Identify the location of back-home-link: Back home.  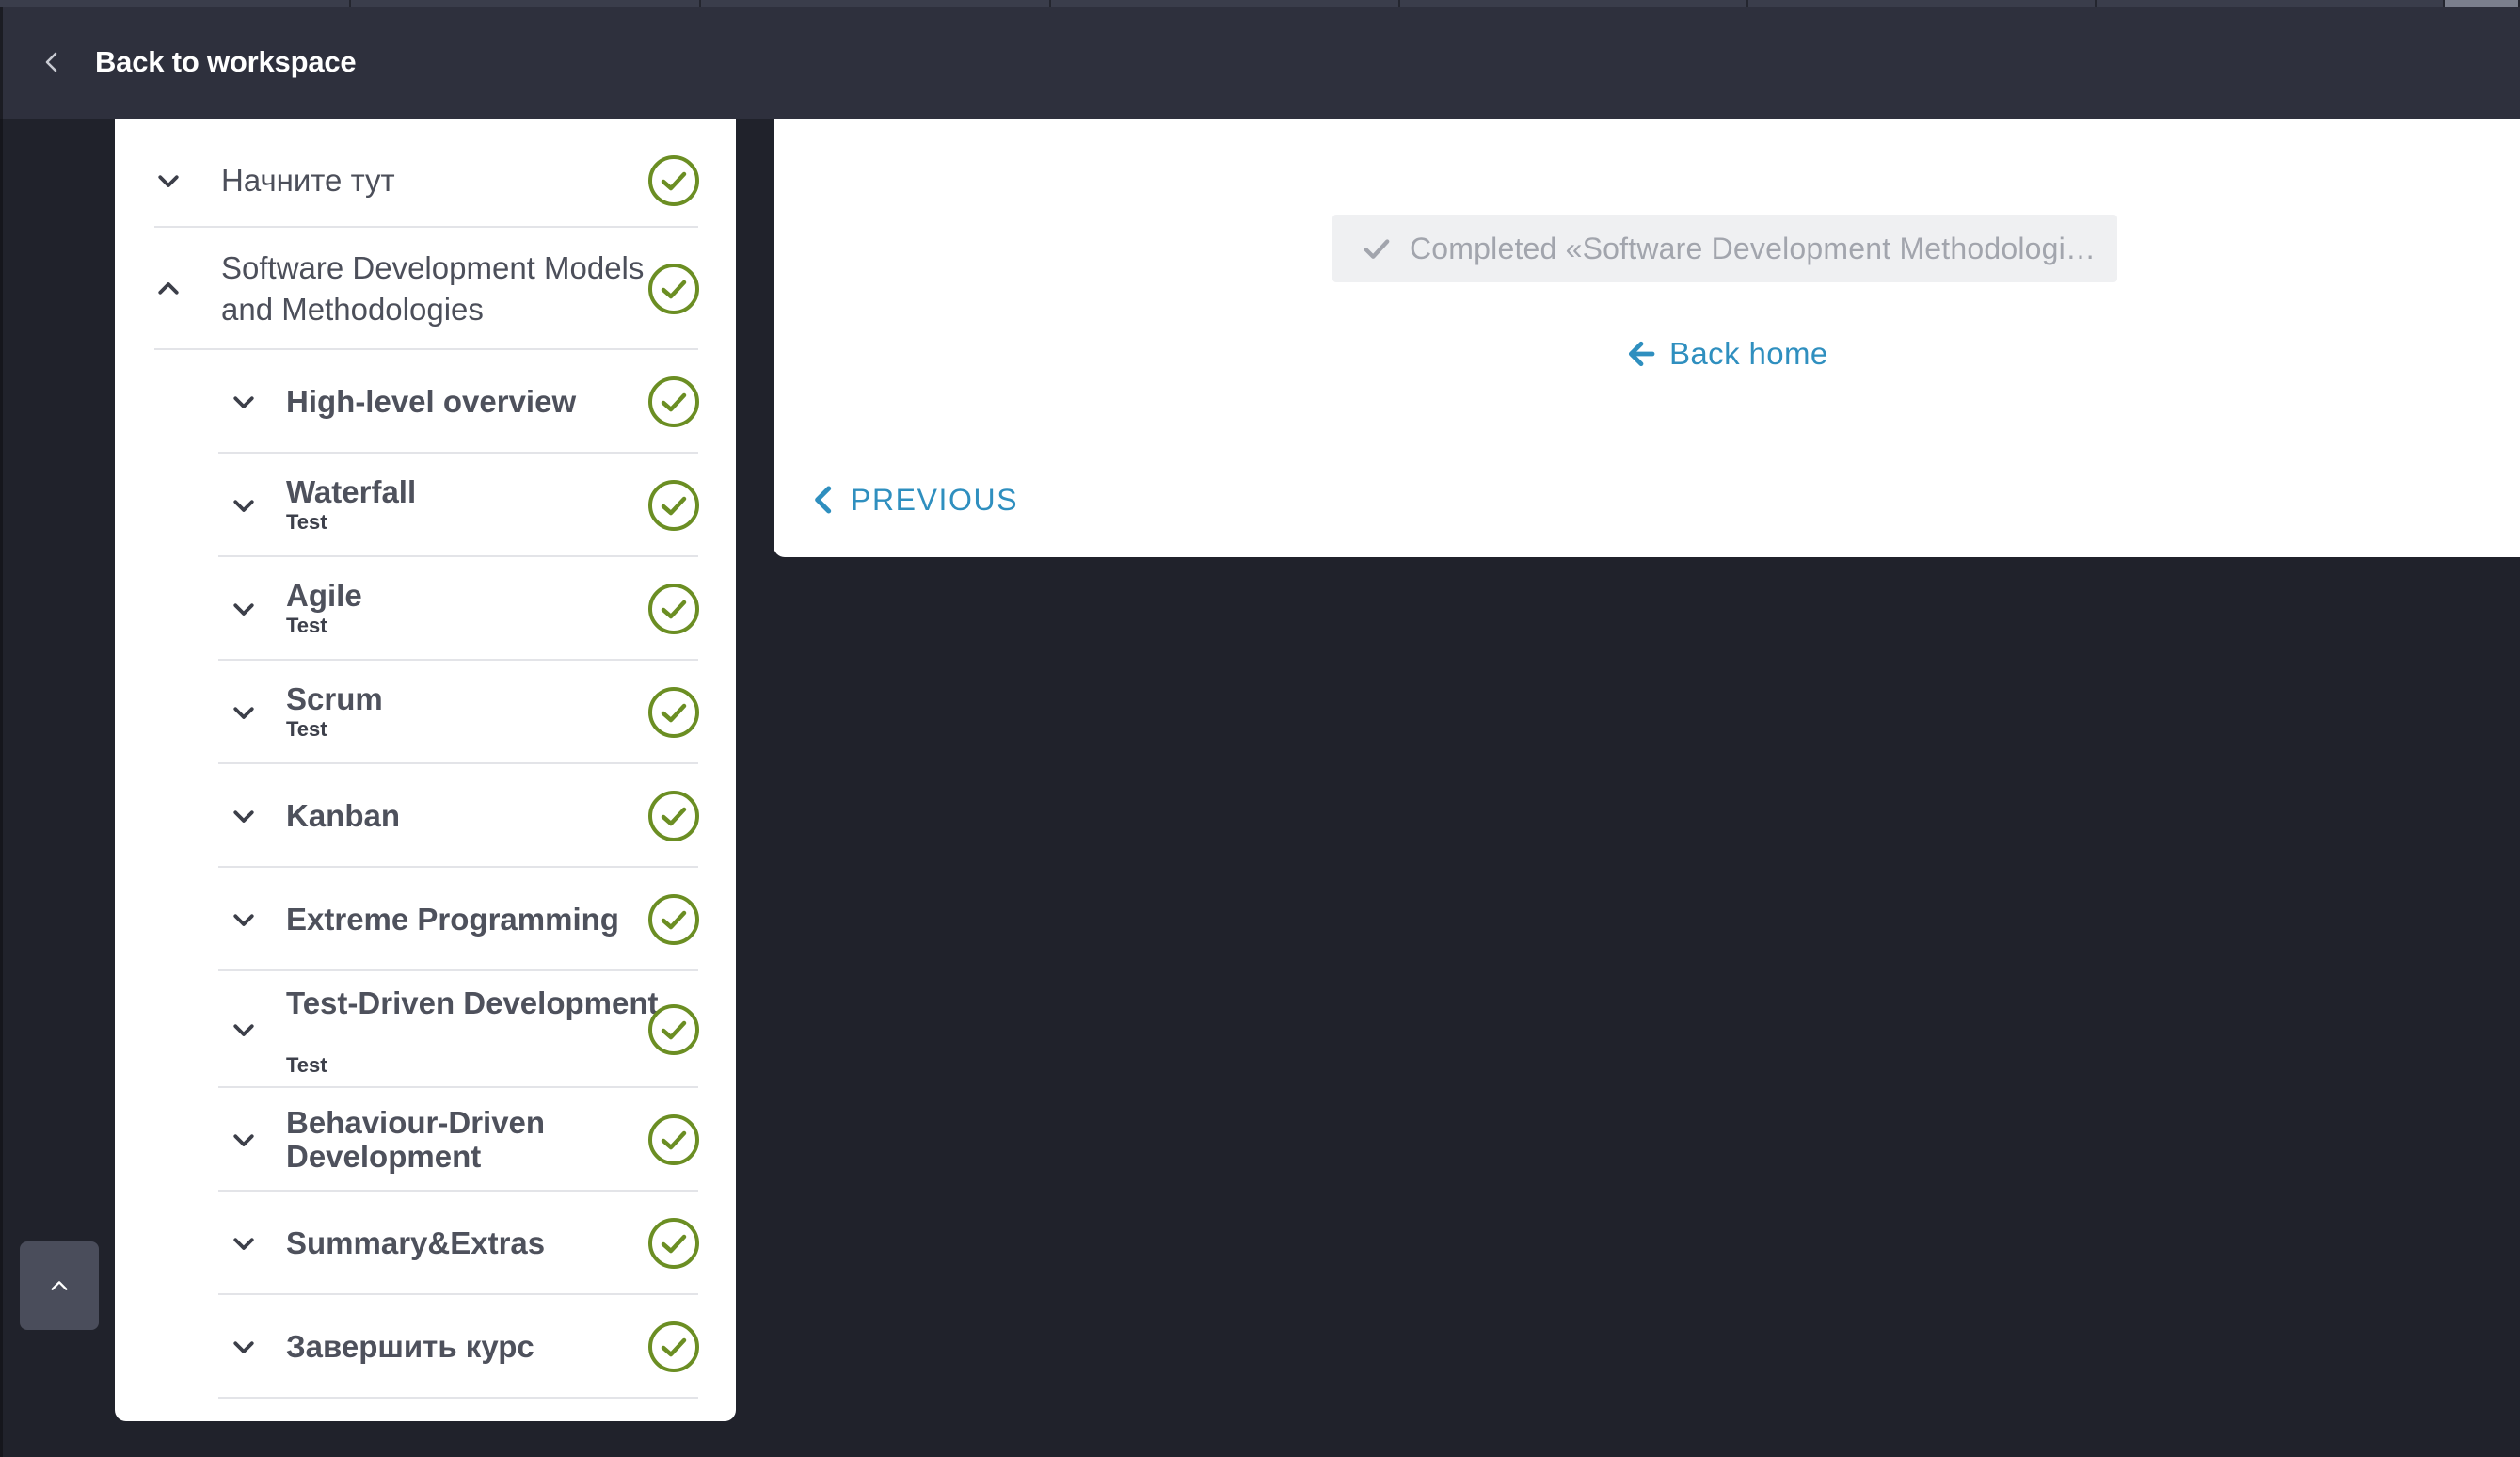
(1727, 354).